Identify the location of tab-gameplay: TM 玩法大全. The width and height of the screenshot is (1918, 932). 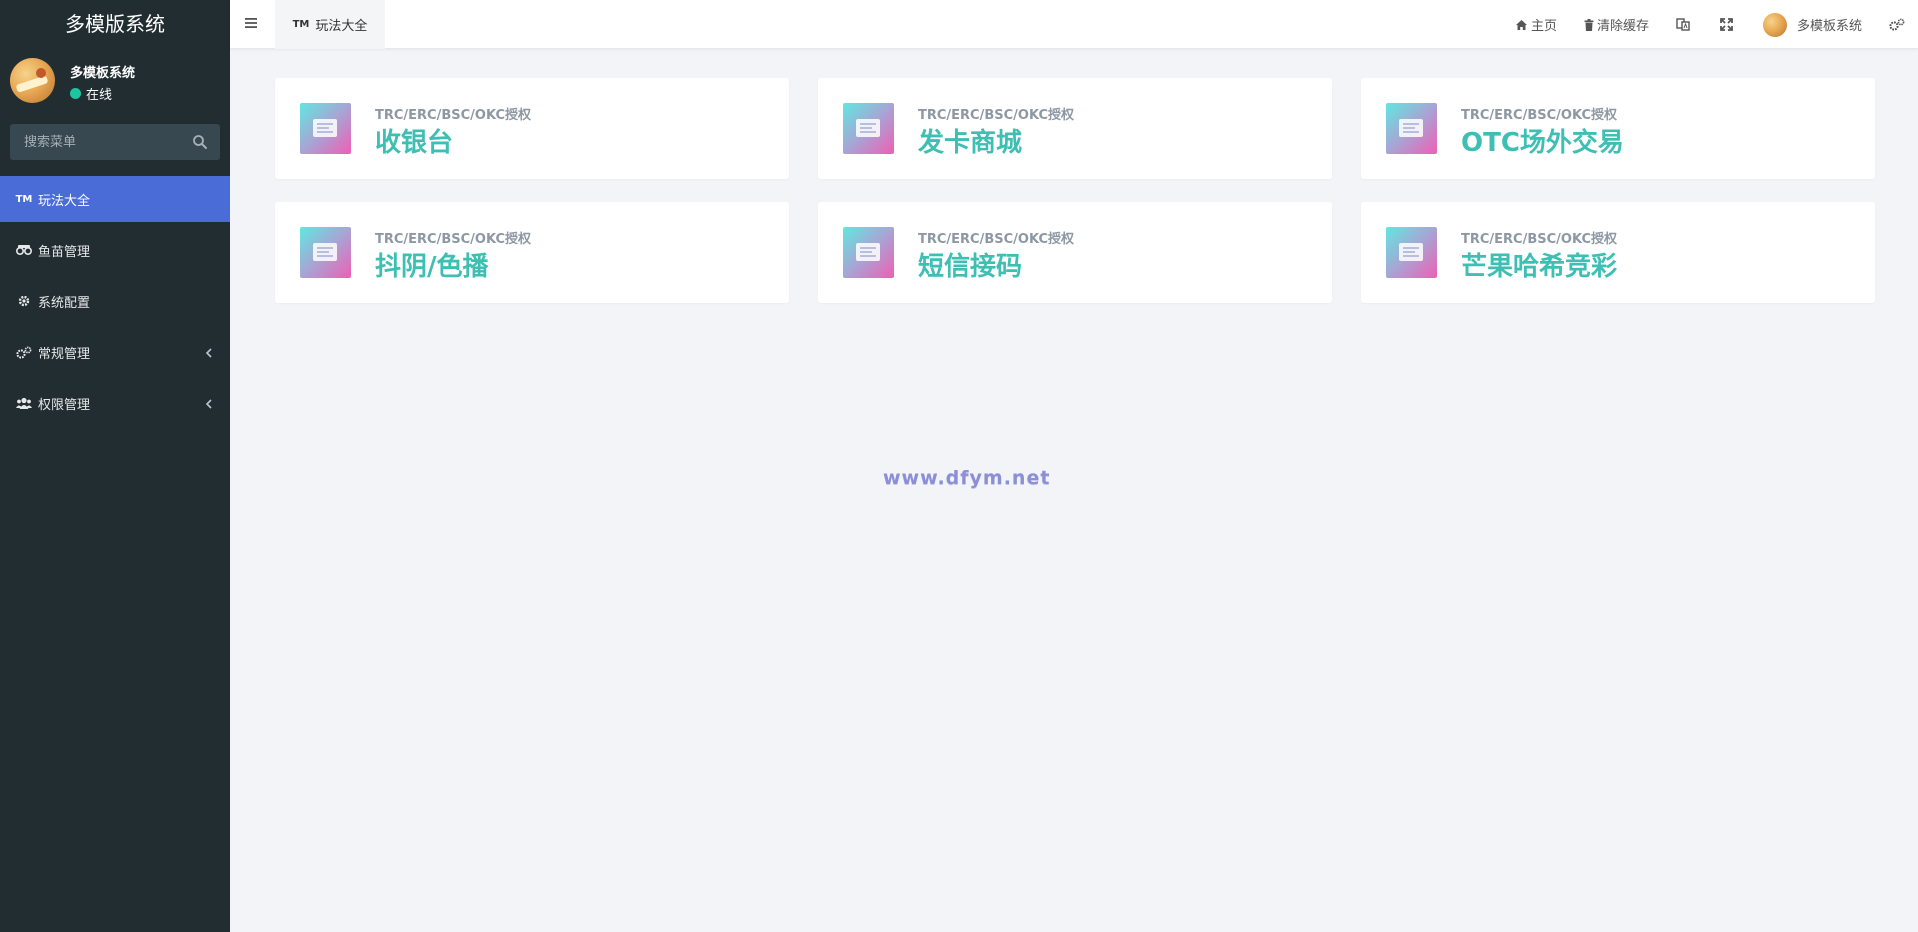
(330, 24).